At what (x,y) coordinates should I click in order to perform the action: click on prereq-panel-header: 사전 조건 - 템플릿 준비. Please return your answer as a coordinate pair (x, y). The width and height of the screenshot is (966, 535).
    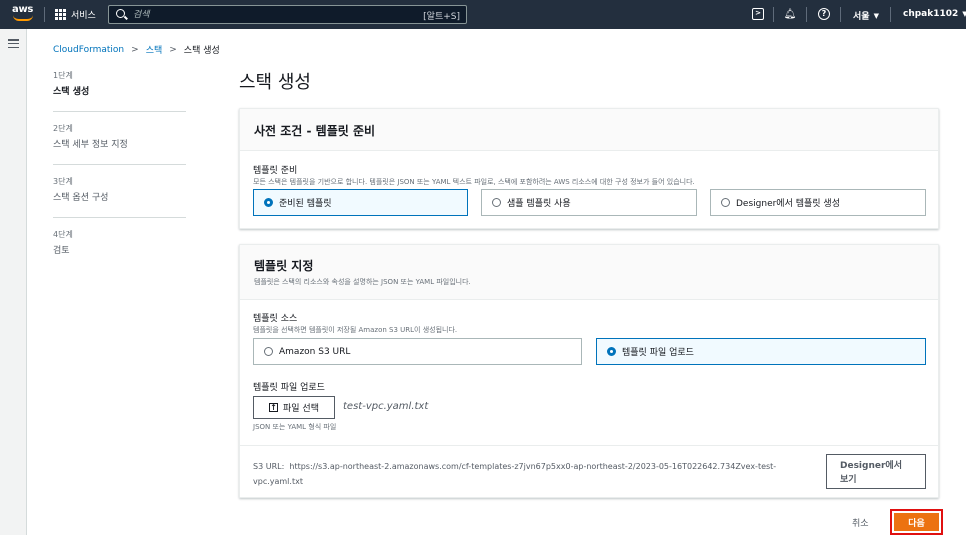
    Looking at the image, I should click on (589, 130).